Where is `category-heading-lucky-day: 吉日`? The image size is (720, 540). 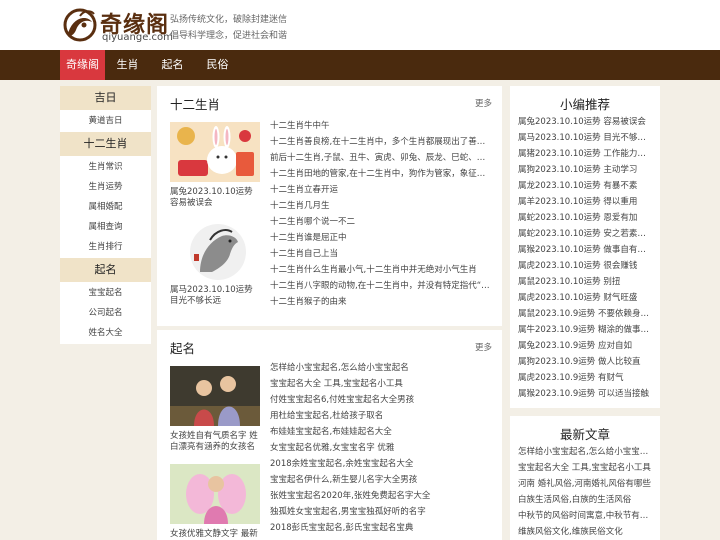
category-heading-lucky-day: 吉日 is located at coordinates (105, 98).